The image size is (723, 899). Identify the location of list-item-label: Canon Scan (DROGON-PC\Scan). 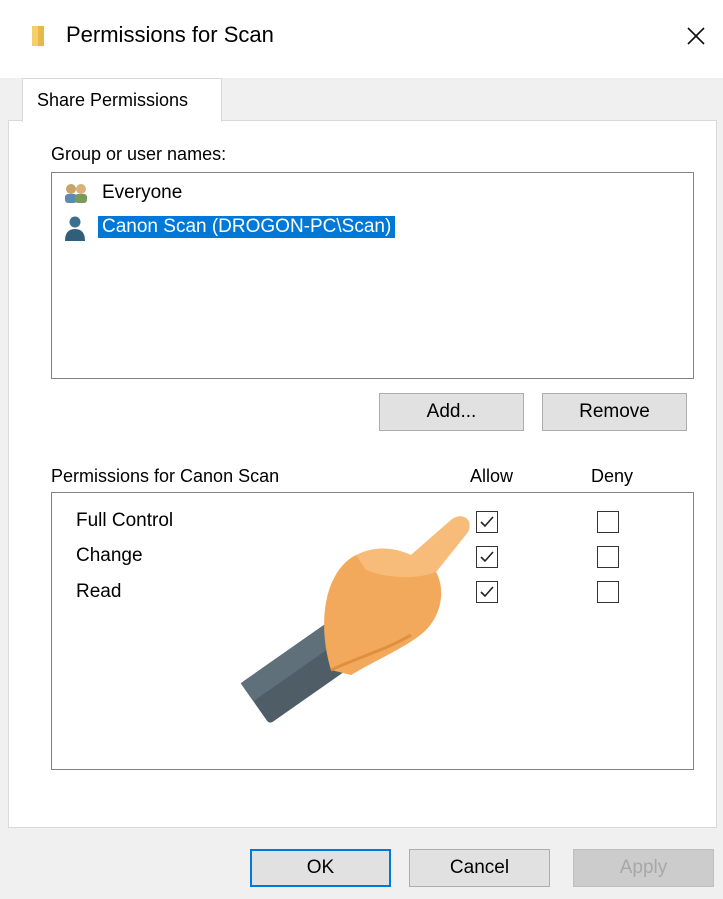
(247, 227).